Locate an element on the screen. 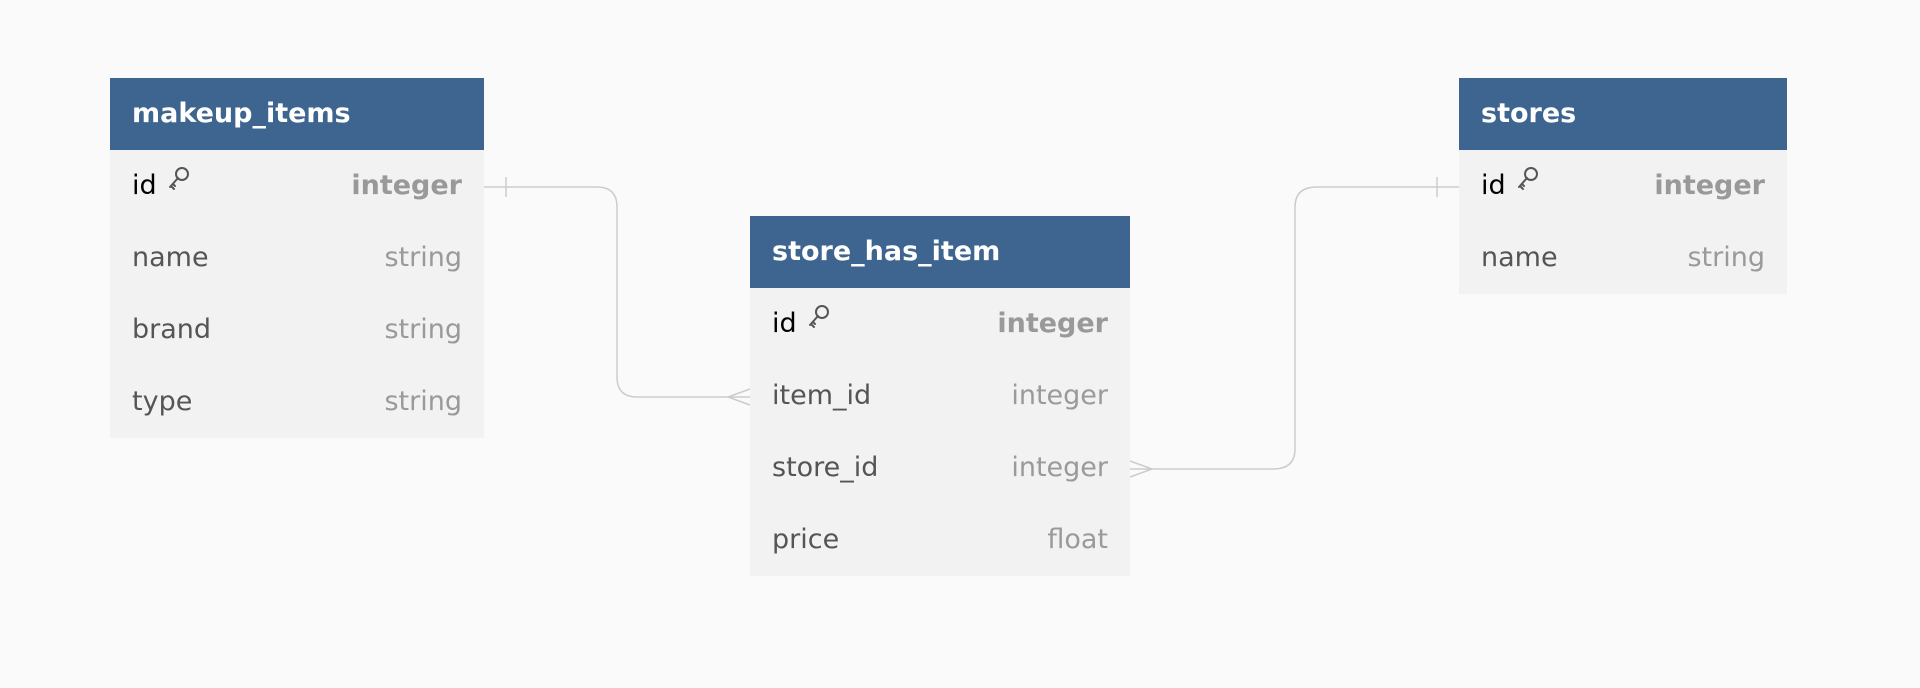 The width and height of the screenshot is (1920, 688). column-name: price is located at coordinates (806, 539).